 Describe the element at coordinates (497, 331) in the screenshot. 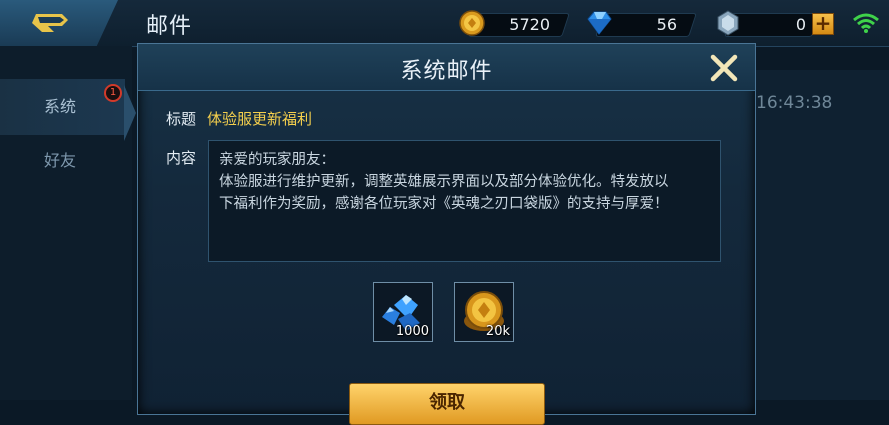

I see `reward-amount: 20k` at that location.